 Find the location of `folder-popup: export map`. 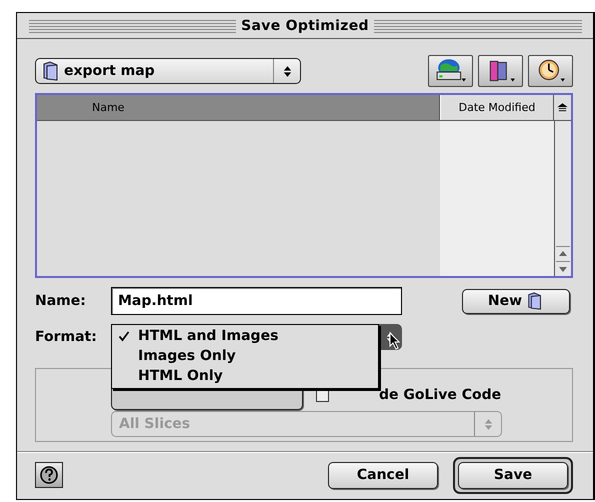

folder-popup: export map is located at coordinates (168, 71).